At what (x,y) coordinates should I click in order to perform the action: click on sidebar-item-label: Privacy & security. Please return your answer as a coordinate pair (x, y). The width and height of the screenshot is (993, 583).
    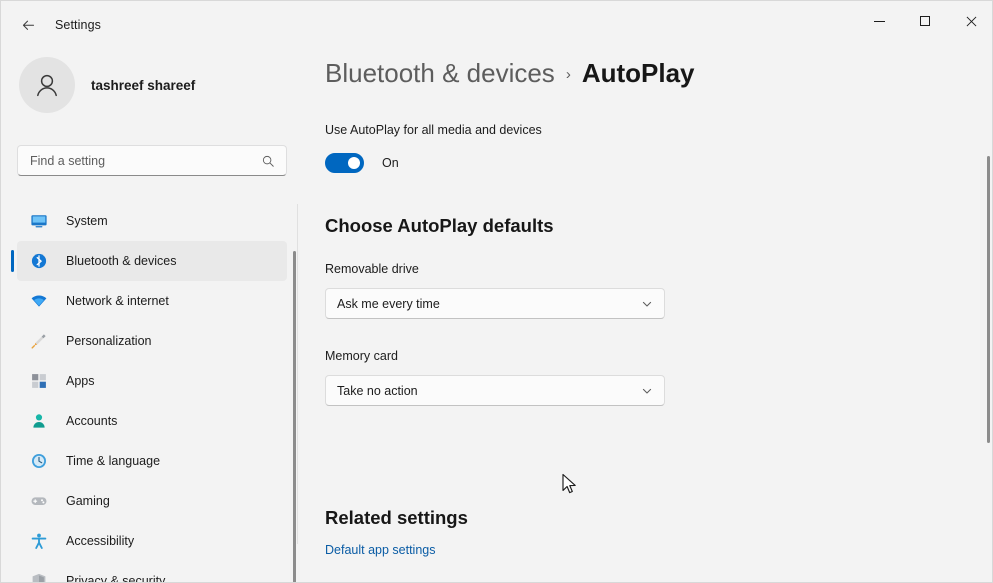
    Looking at the image, I should click on (116, 578).